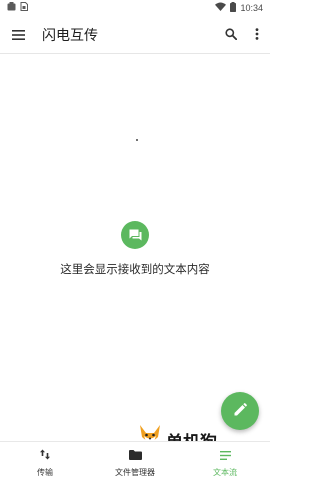 This screenshot has width=320, height=480. I want to click on battery-icon, so click(233, 8).